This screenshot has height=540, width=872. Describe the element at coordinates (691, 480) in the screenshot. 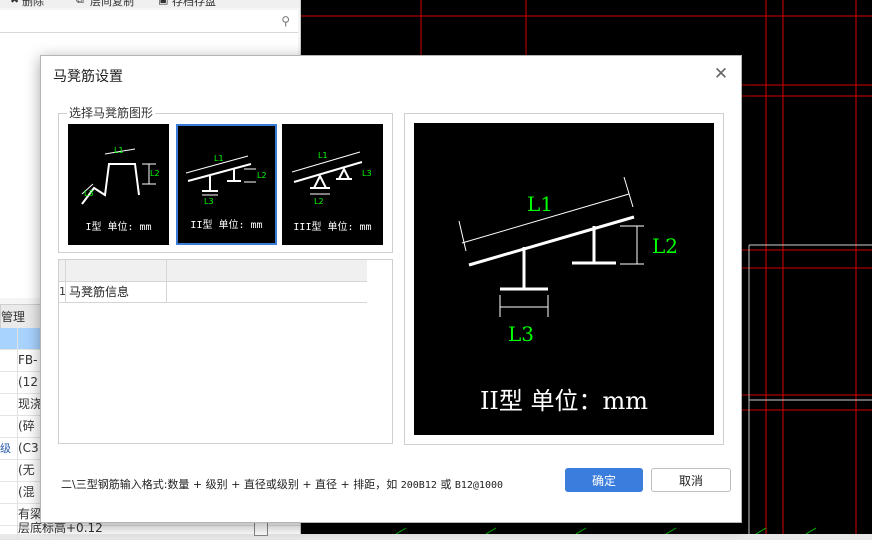

I see `cancel-button: 取消` at that location.